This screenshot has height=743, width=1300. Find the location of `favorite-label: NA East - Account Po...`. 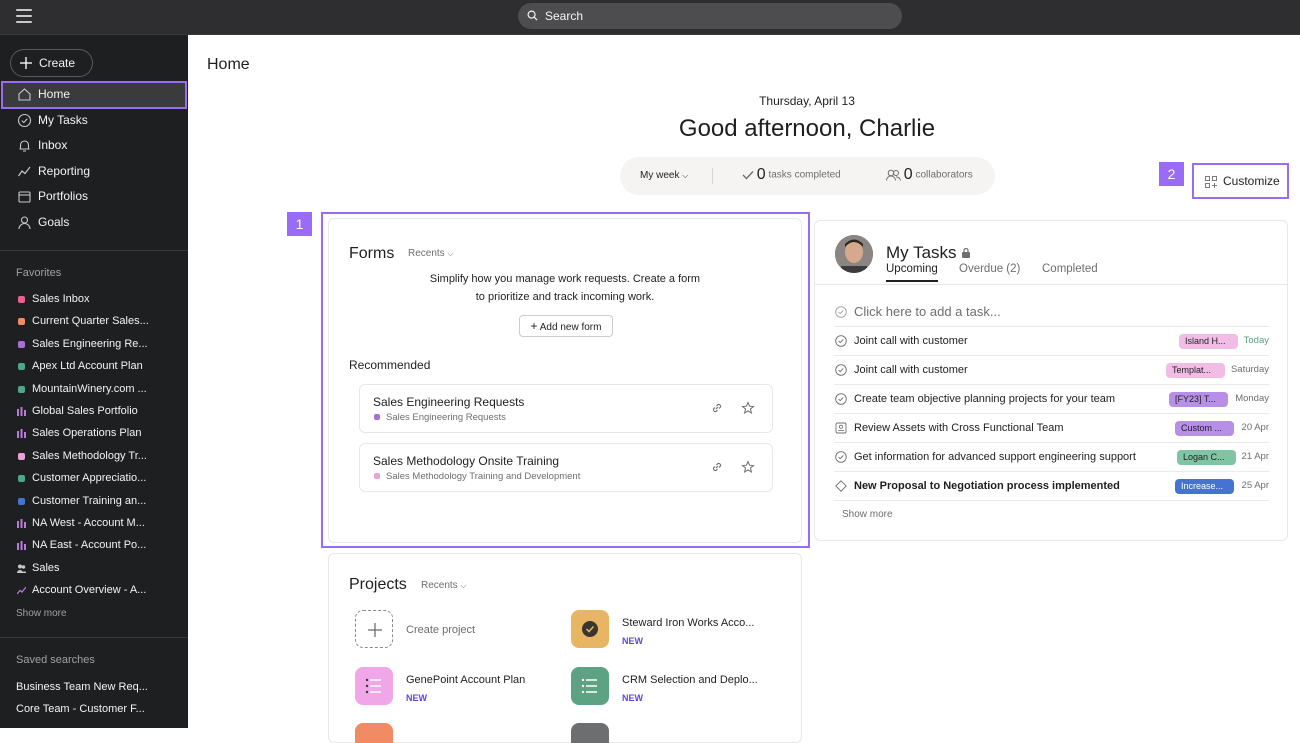

favorite-label: NA East - Account Po... is located at coordinates (89, 545).